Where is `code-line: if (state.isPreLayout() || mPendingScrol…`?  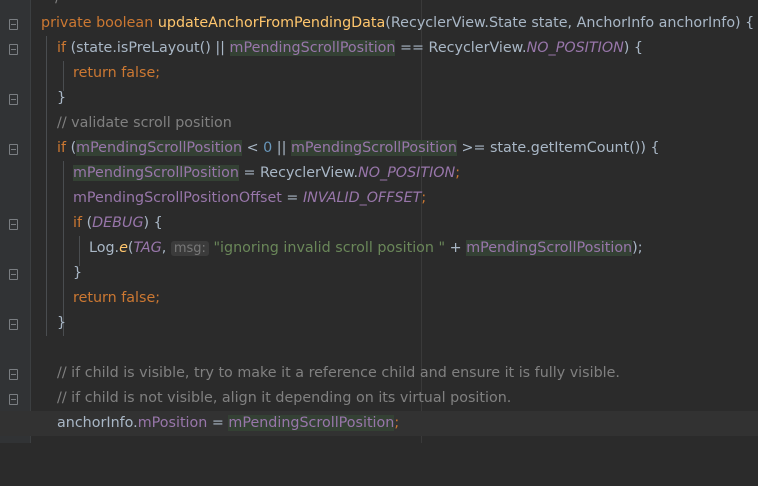 code-line: if (state.isPreLayout() || mPendingScrol… is located at coordinates (379, 48).